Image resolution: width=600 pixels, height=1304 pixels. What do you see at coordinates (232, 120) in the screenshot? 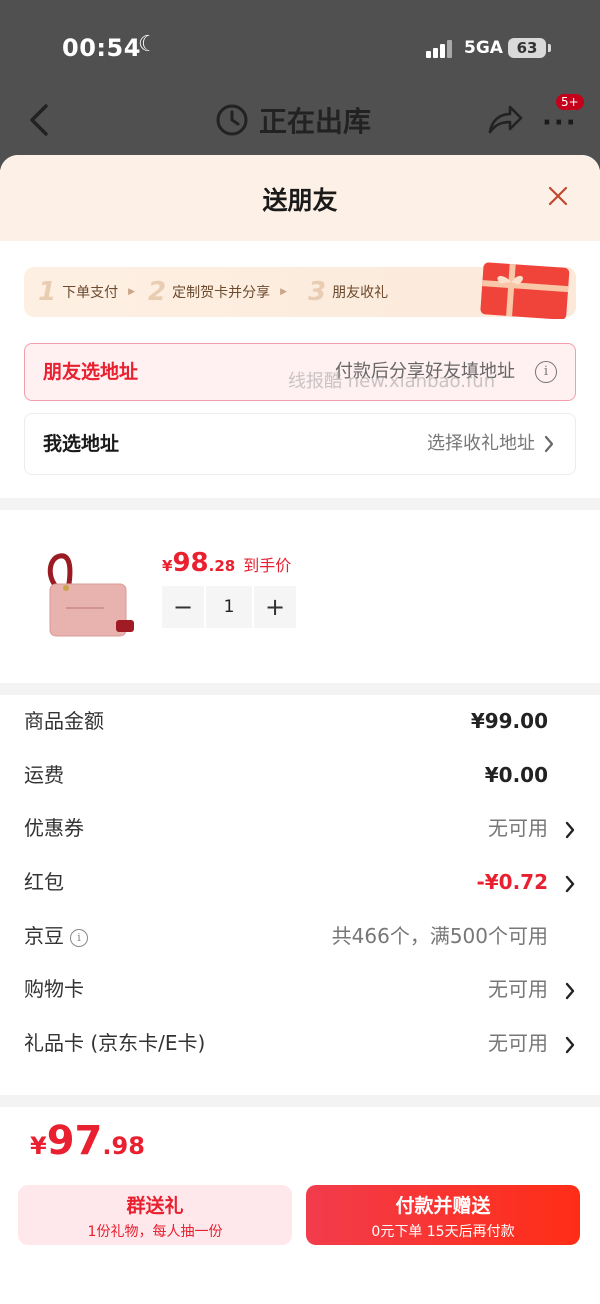
I see `clock-icon` at bounding box center [232, 120].